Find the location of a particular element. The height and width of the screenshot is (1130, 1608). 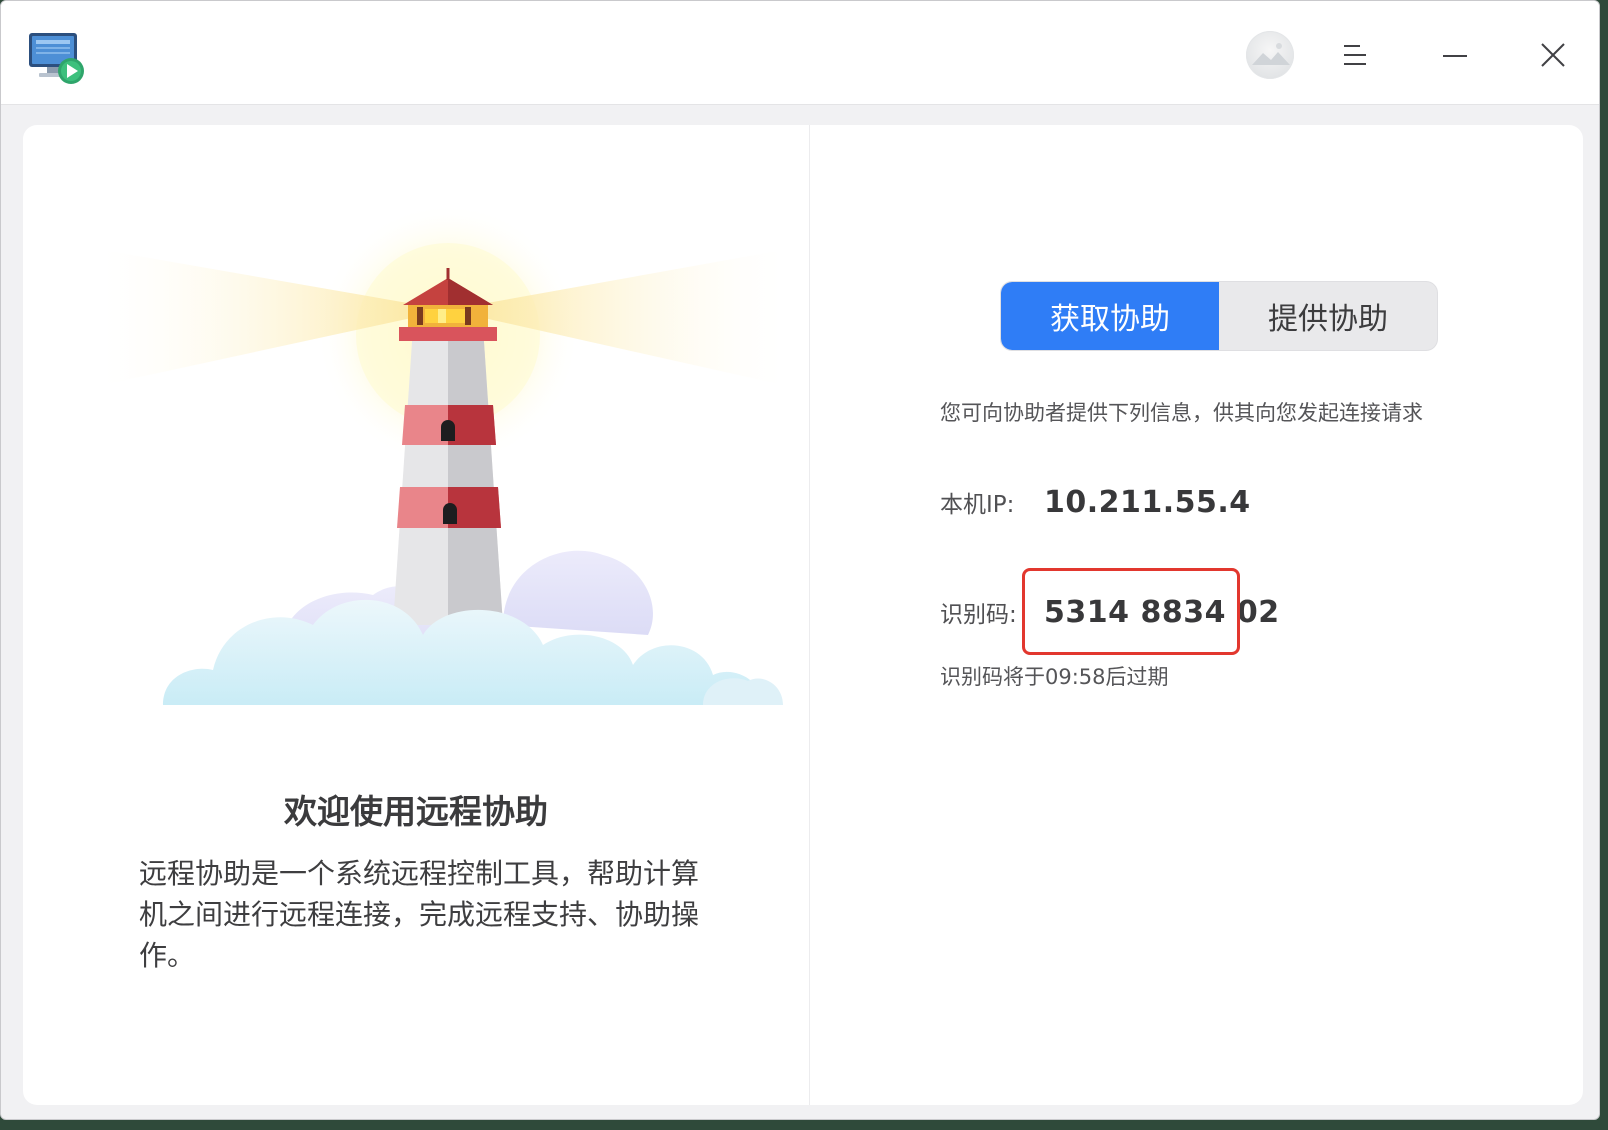

close-icon is located at coordinates (1553, 55).